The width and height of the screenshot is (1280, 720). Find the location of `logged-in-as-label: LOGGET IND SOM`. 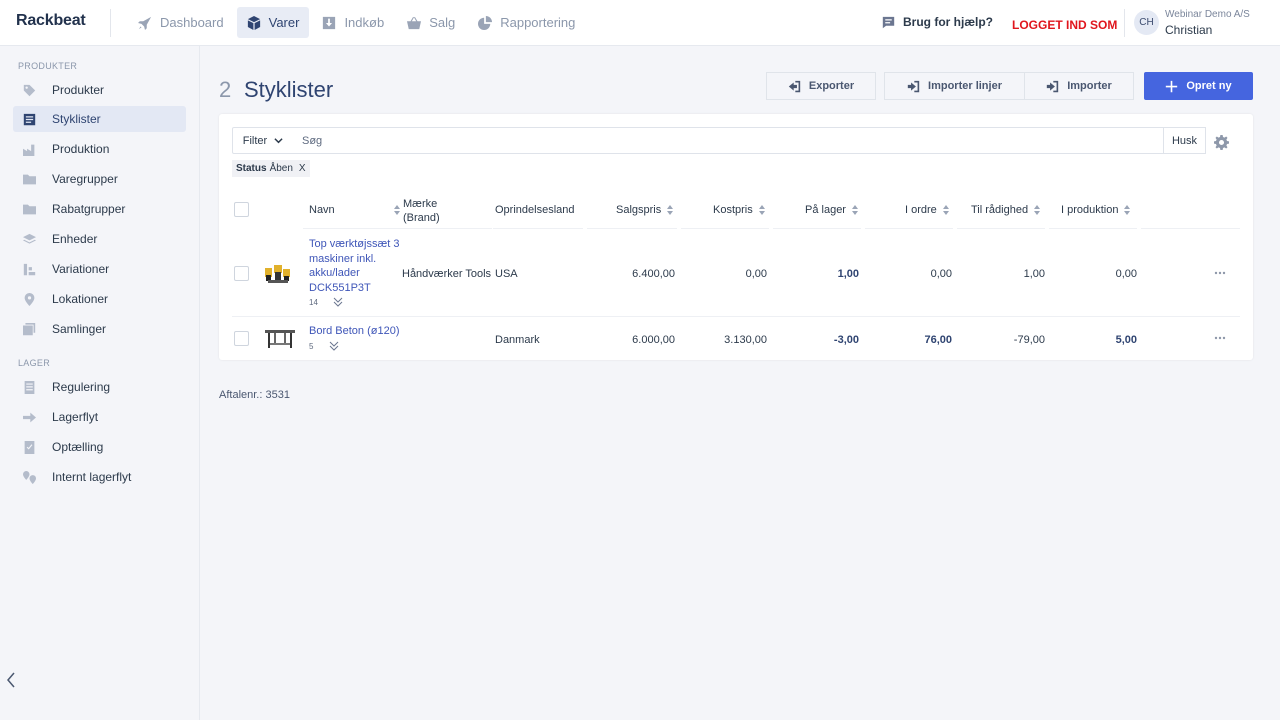

logged-in-as-label: LOGGET IND SOM is located at coordinates (1065, 25).